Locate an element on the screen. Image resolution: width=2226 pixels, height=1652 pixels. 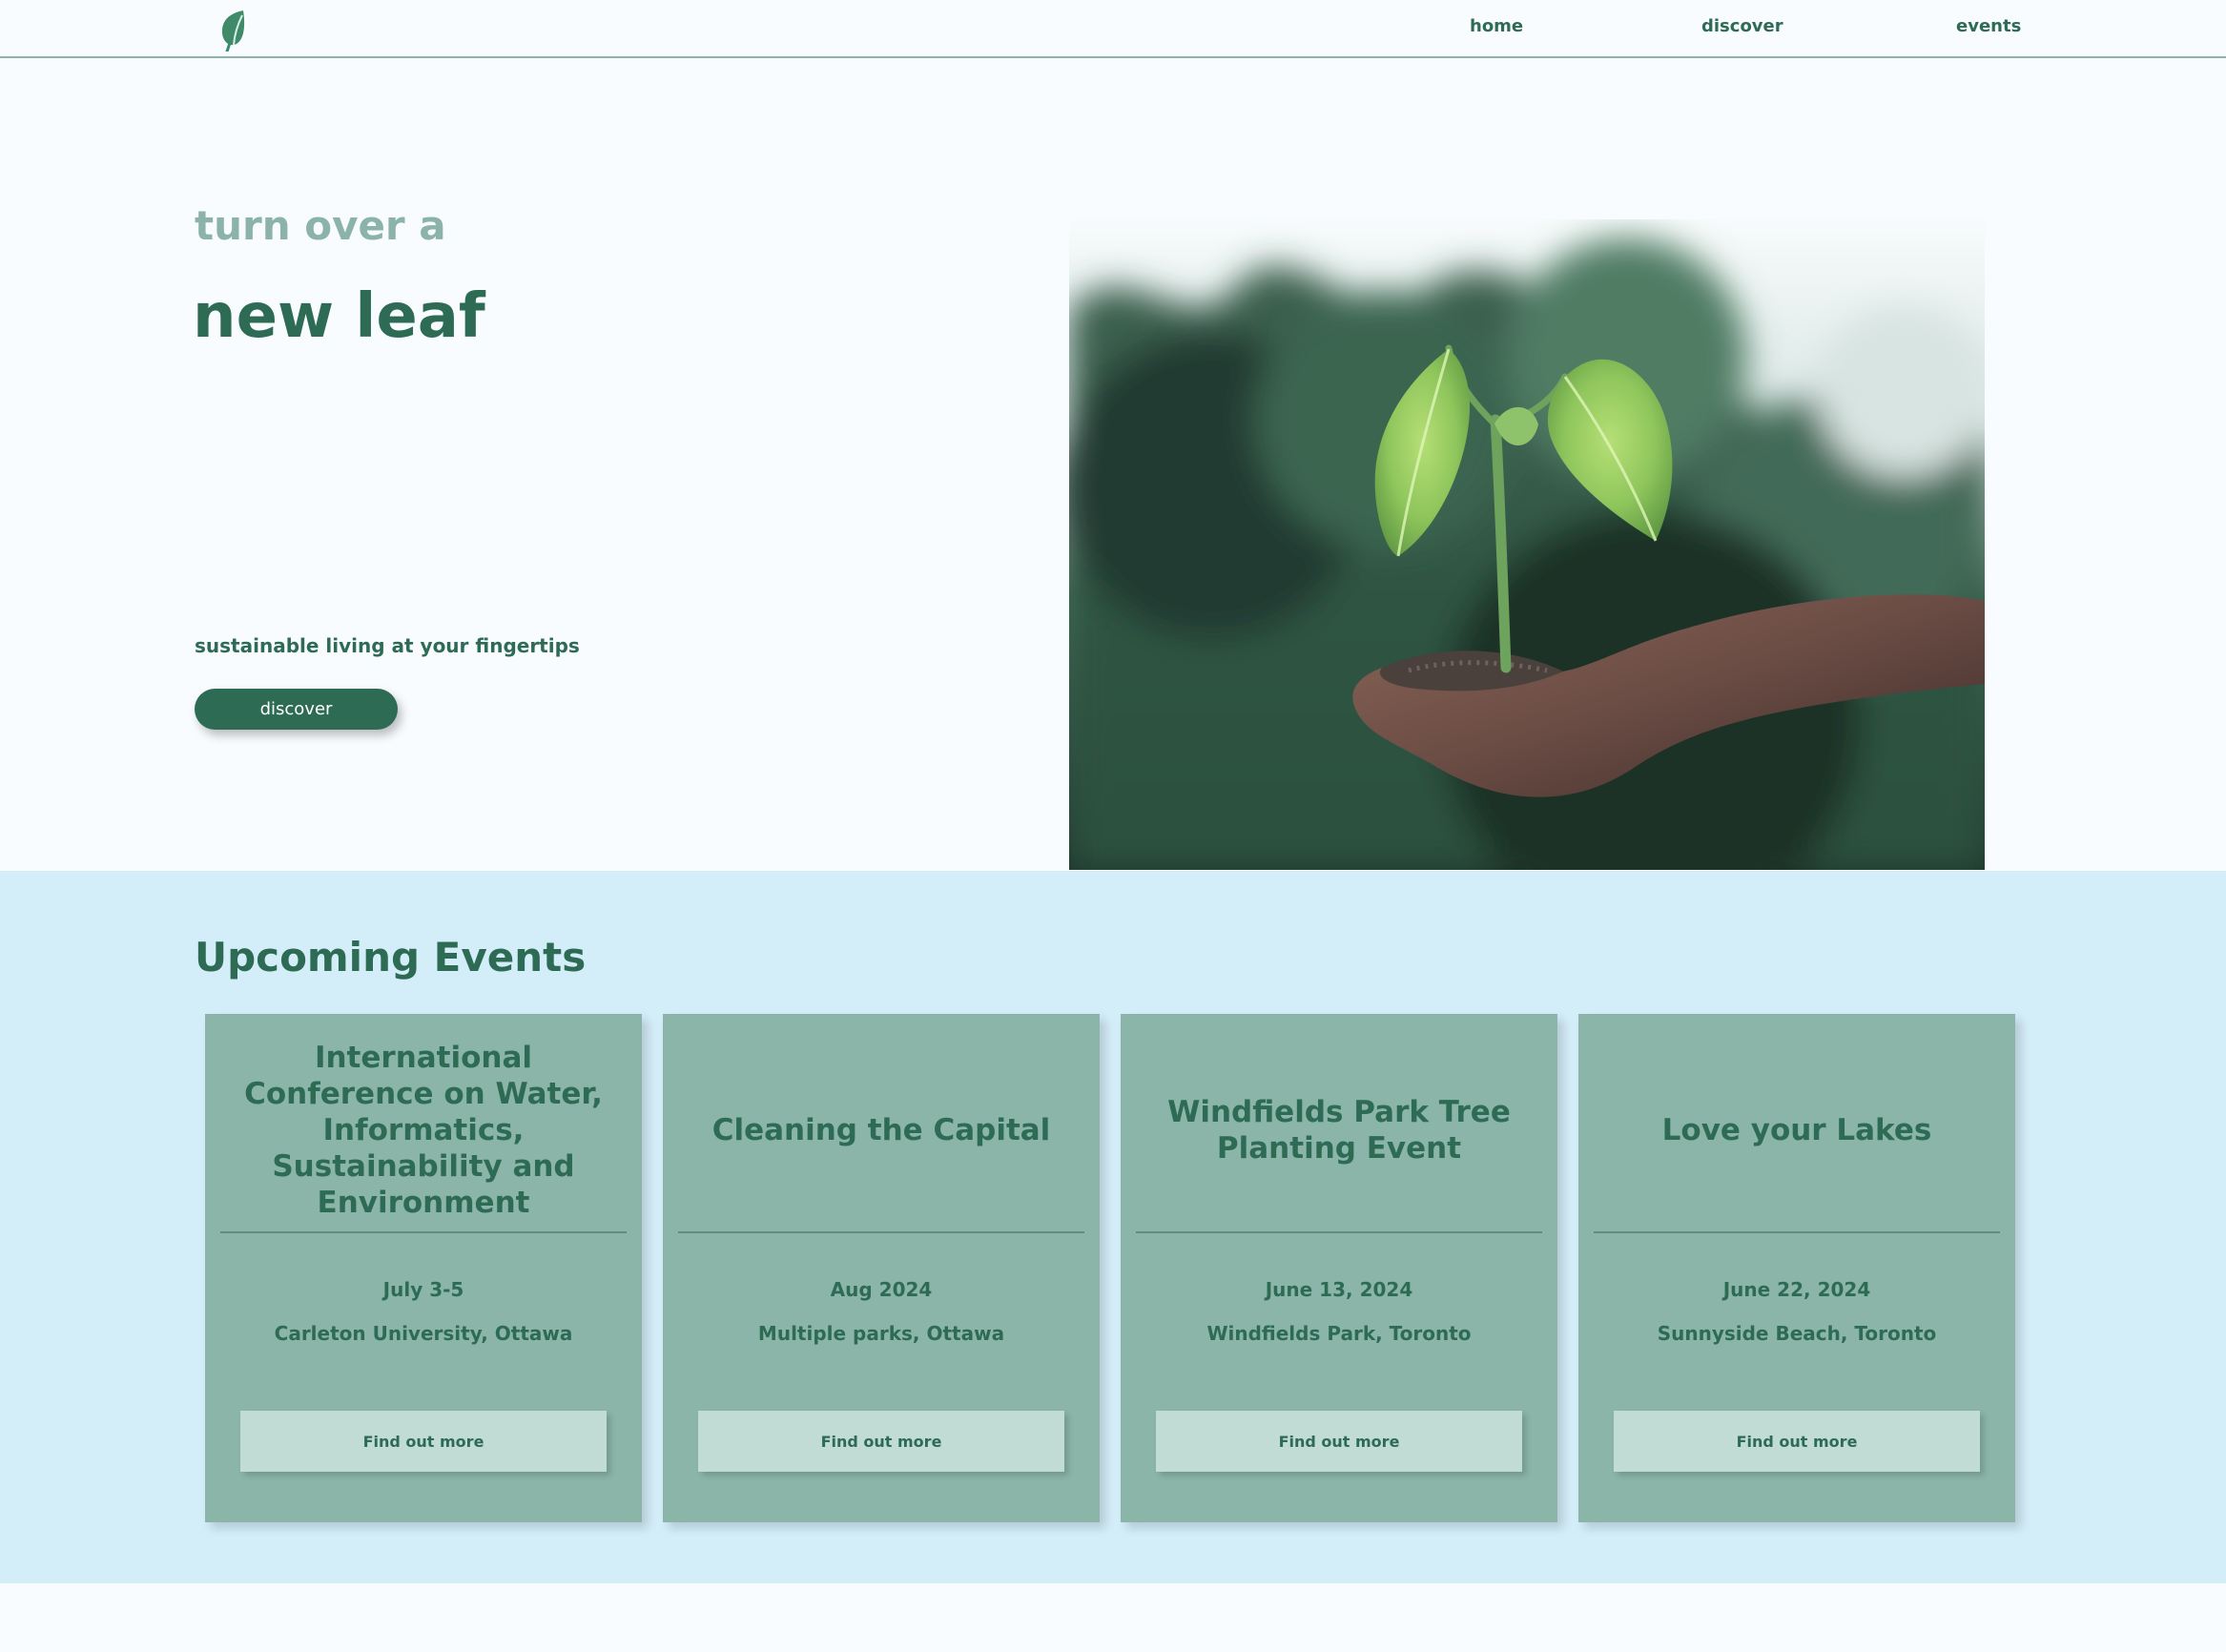
hero-discover-button: discover is located at coordinates (296, 709).